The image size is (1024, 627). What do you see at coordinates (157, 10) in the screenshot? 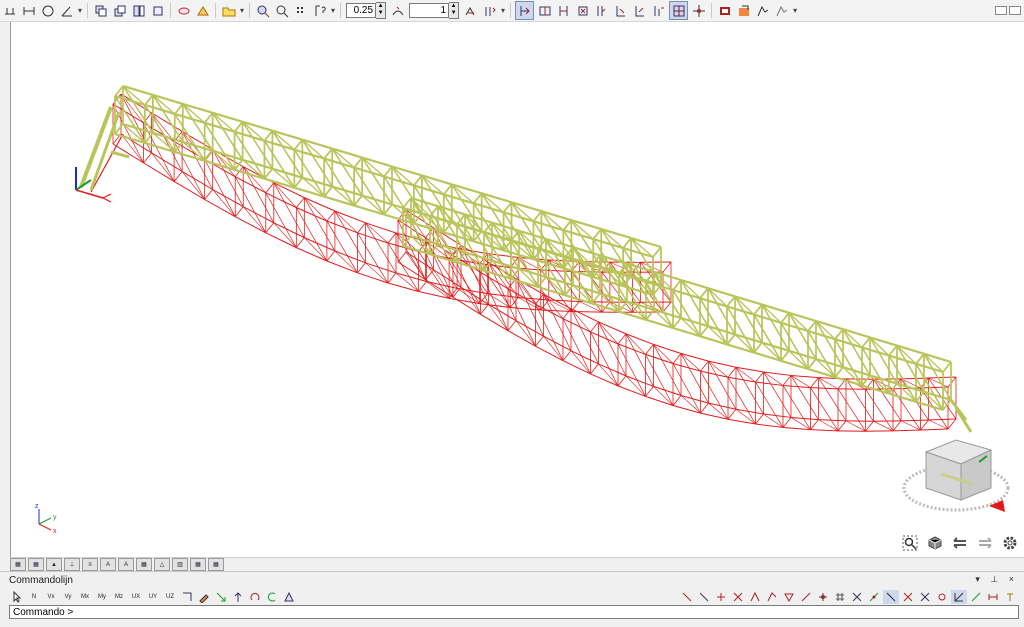
I see `move-icon` at bounding box center [157, 10].